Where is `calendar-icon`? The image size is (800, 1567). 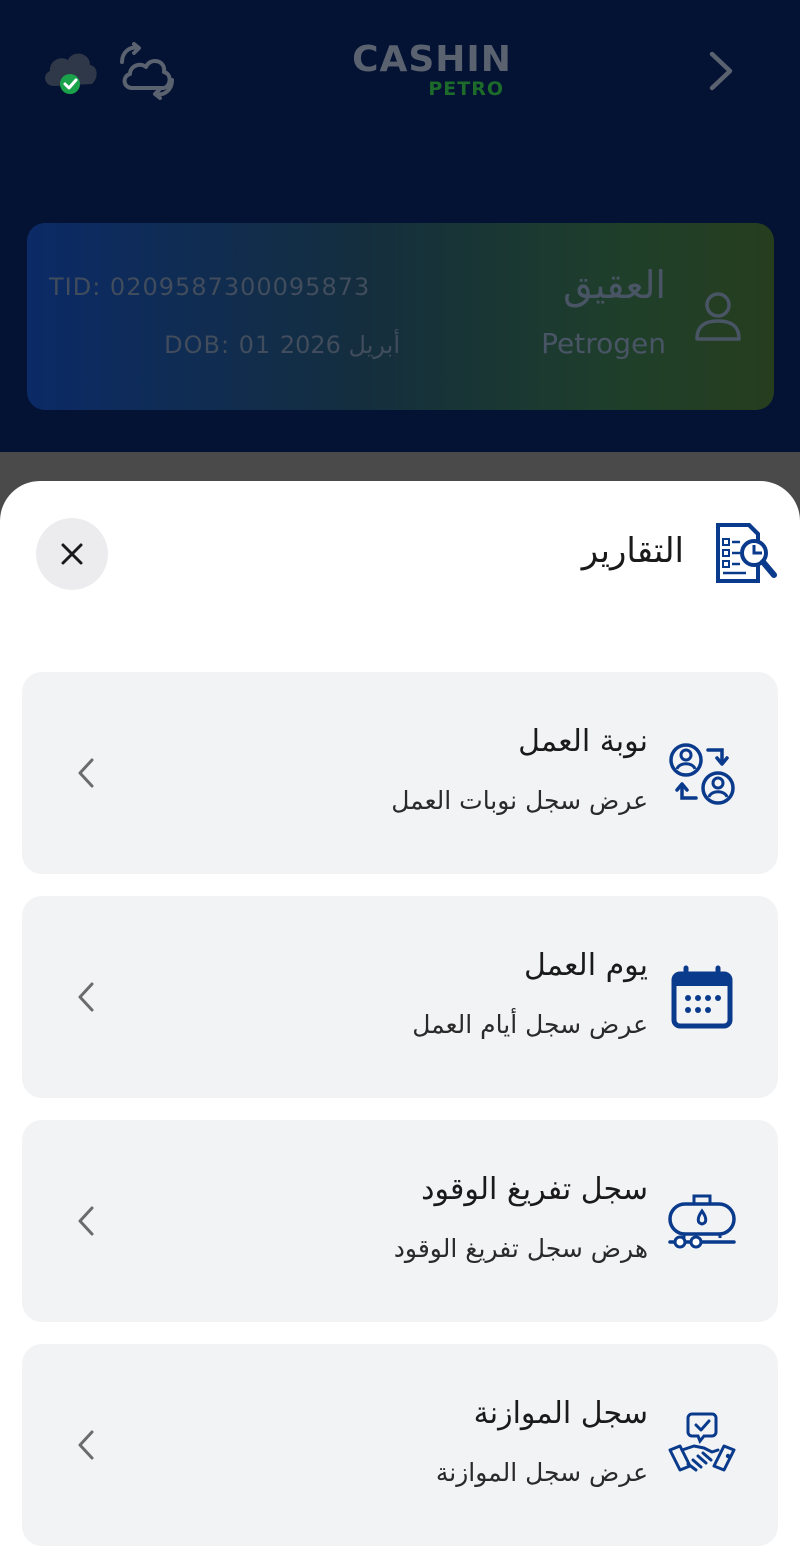
calendar-icon is located at coordinates (702, 997).